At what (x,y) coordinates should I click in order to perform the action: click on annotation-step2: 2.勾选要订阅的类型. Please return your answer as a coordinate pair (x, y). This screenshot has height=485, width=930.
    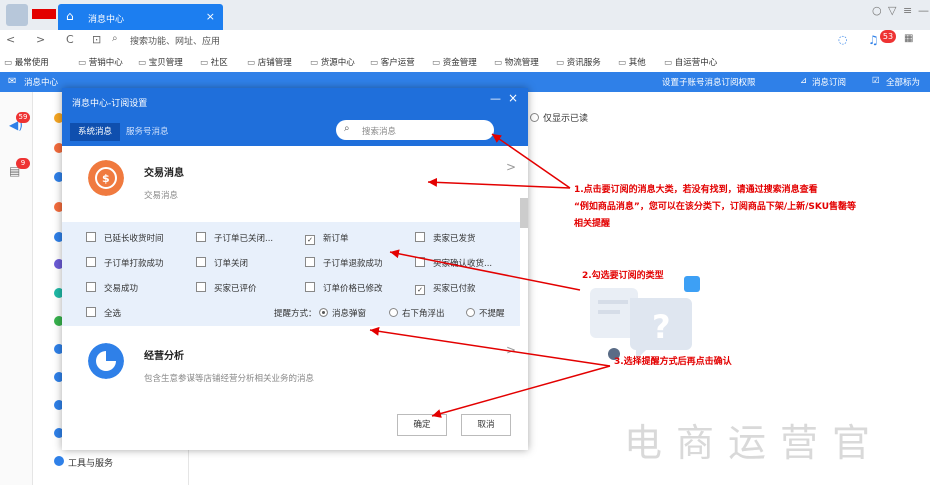
    Looking at the image, I should click on (623, 276).